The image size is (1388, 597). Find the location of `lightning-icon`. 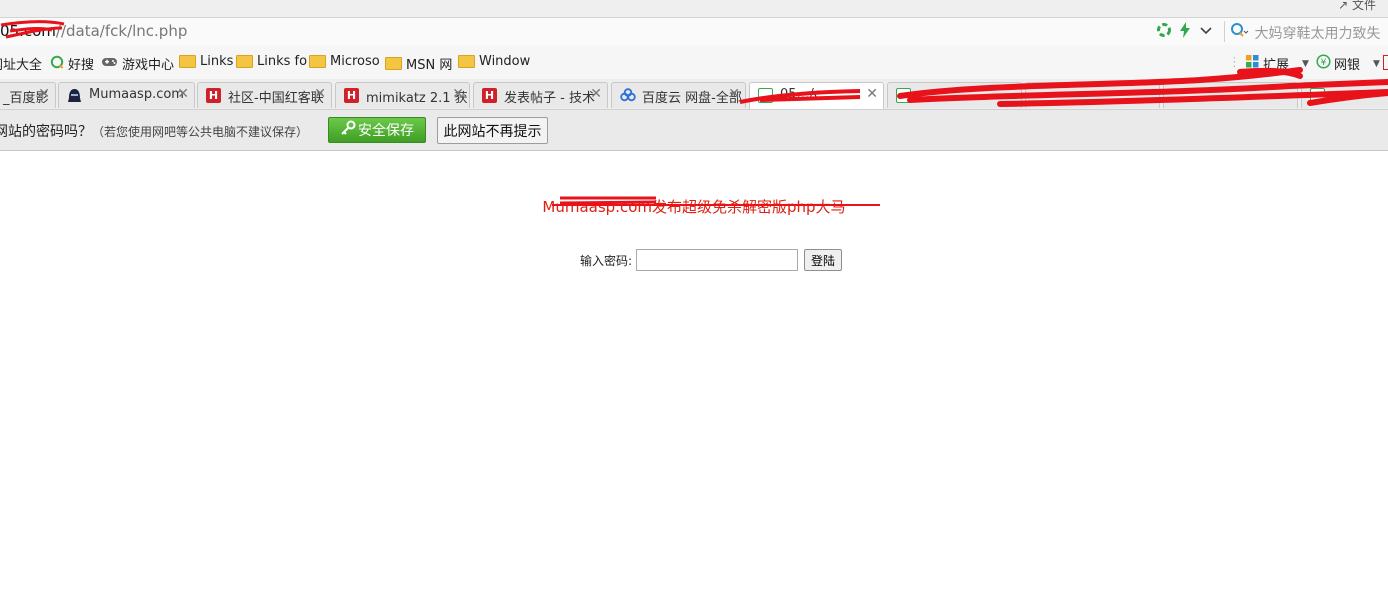

lightning-icon is located at coordinates (1185, 32).